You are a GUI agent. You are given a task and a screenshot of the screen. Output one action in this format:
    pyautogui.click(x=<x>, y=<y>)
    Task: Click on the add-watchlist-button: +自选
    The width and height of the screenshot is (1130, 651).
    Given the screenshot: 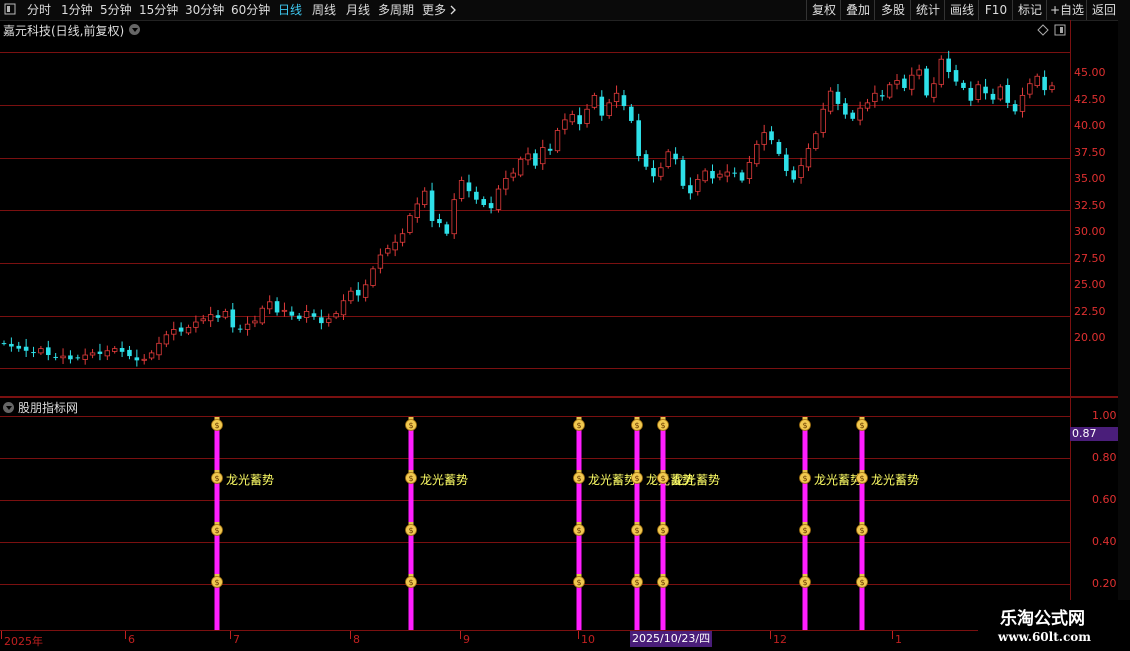 What is the action you would take?
    pyautogui.click(x=1066, y=10)
    